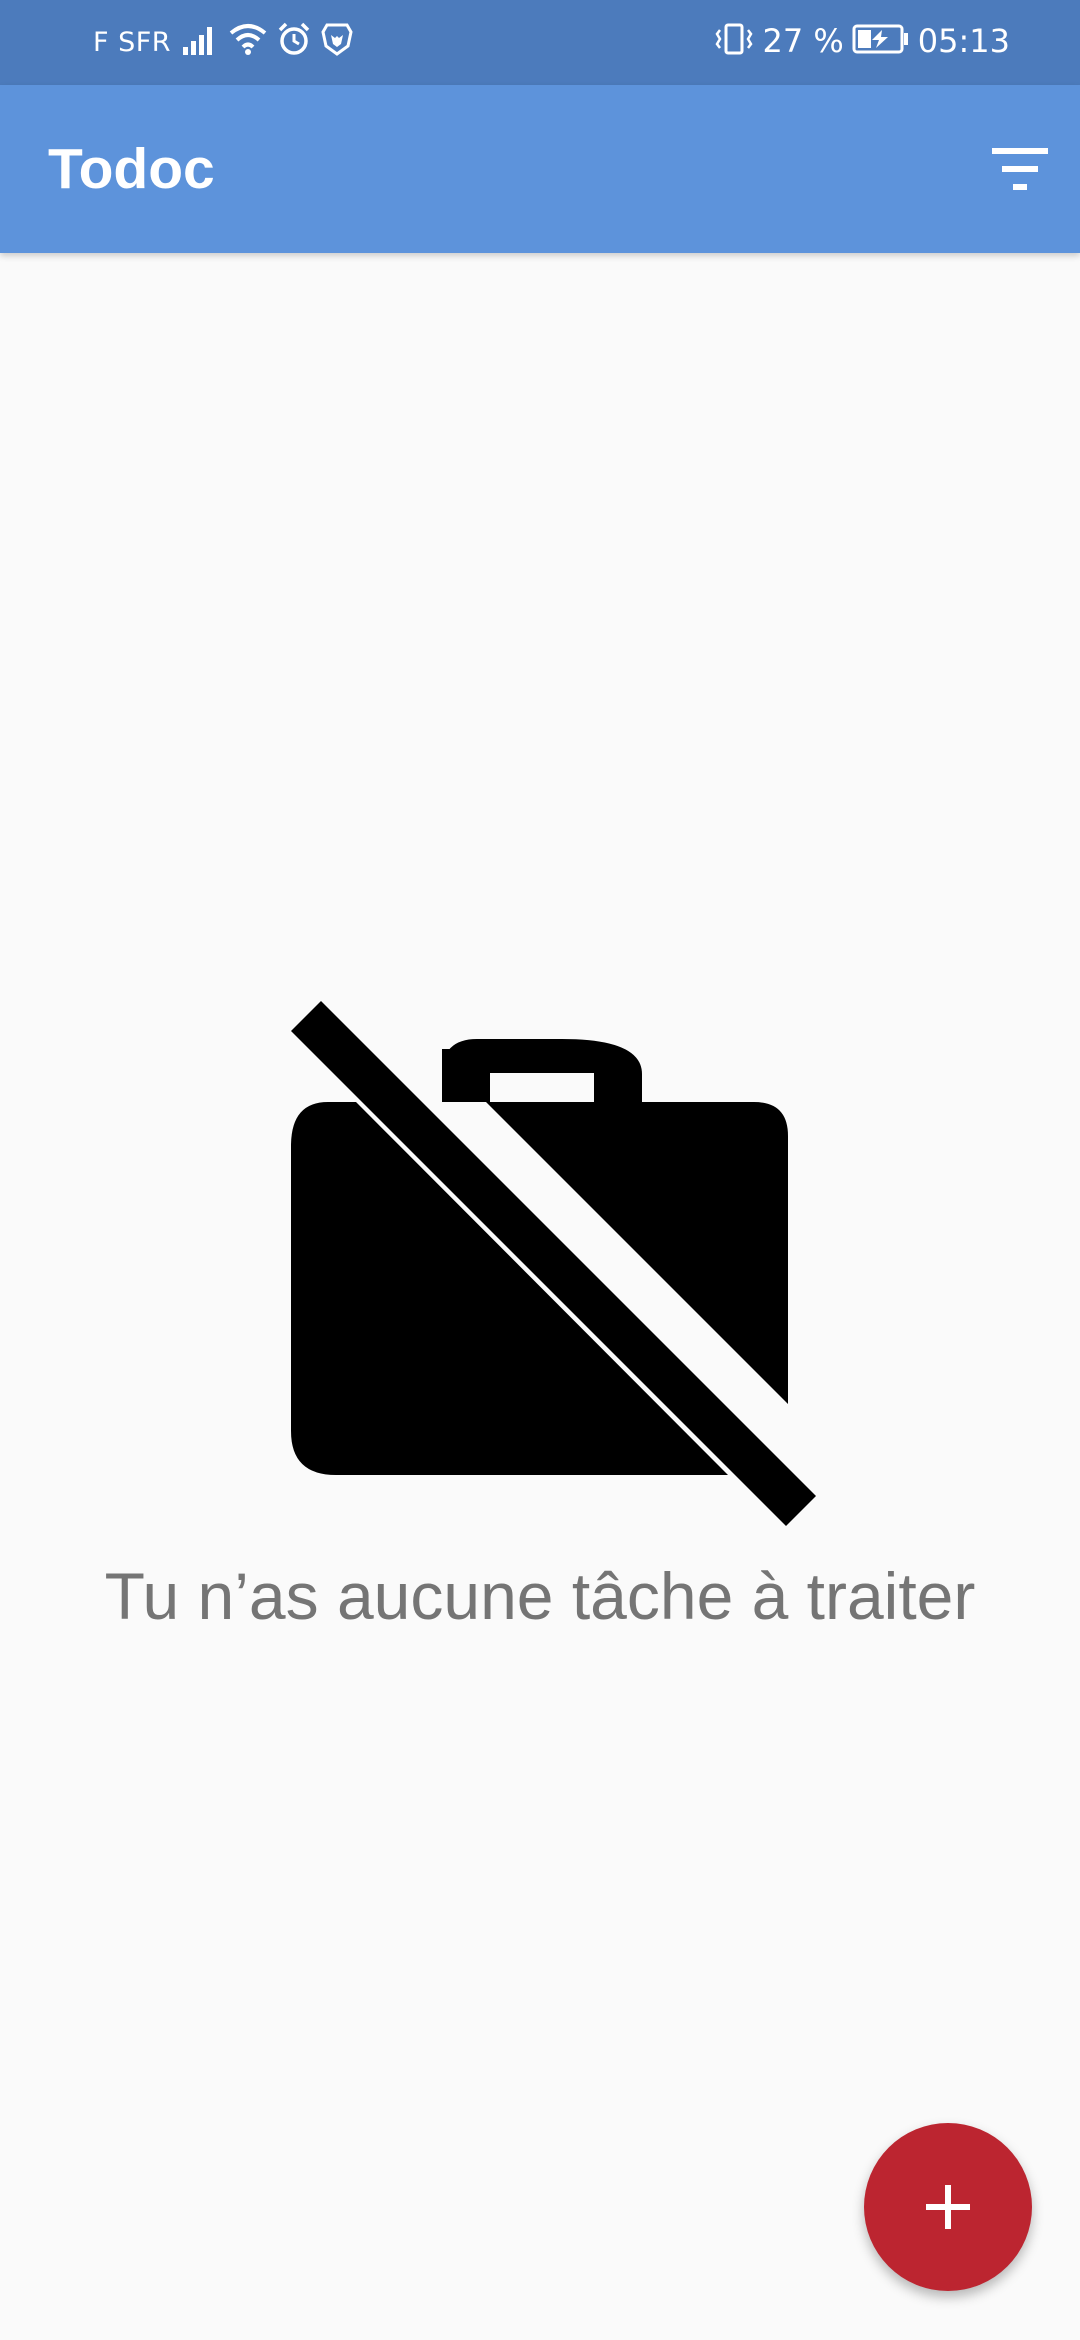  Describe the element at coordinates (268, 41) in the screenshot. I see `status-left-icons` at that location.